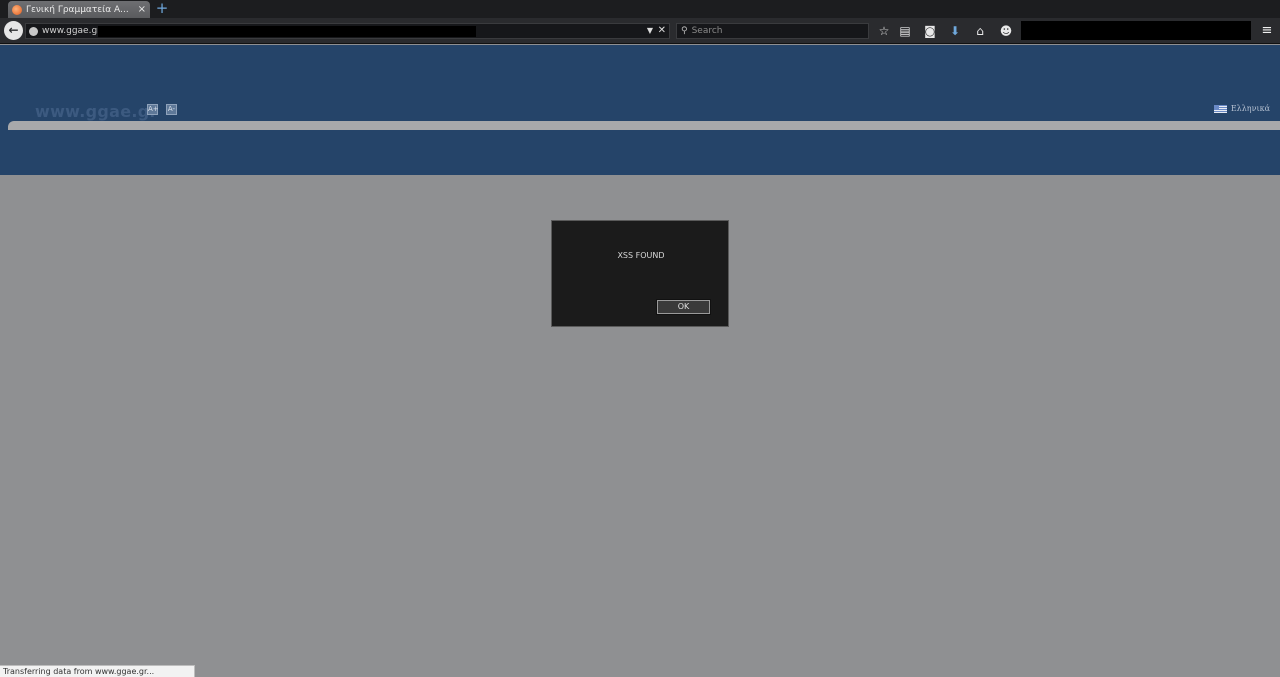 The image size is (1280, 677). What do you see at coordinates (1136, 30) in the screenshot?
I see `redacted-toolbar-region` at bounding box center [1136, 30].